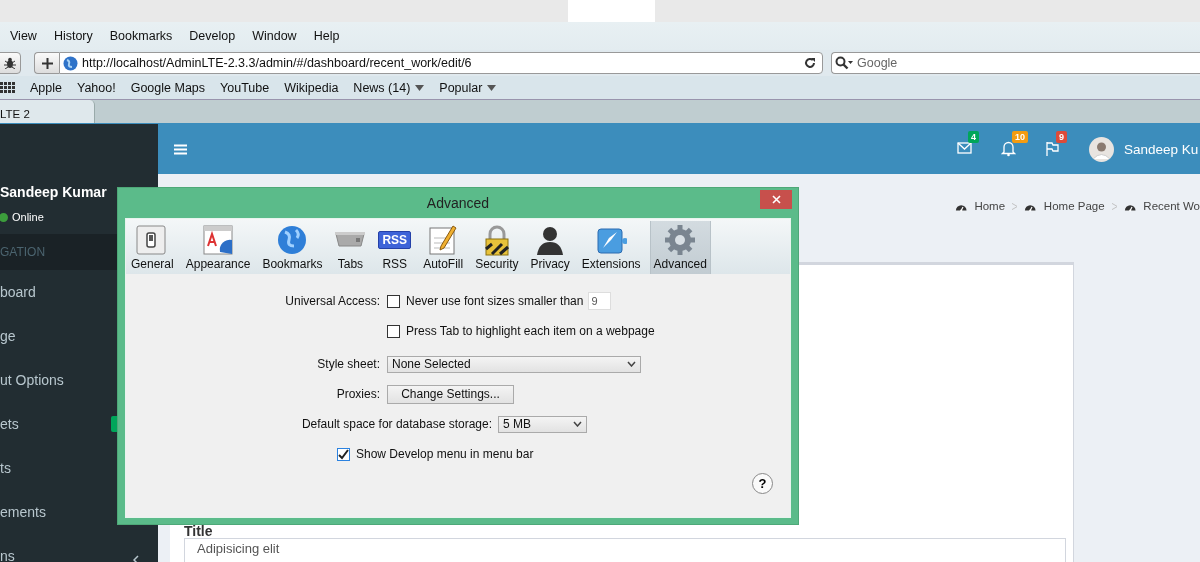 This screenshot has height=562, width=1200. Describe the element at coordinates (1008, 149) in the screenshot. I see `bell-icon` at that location.